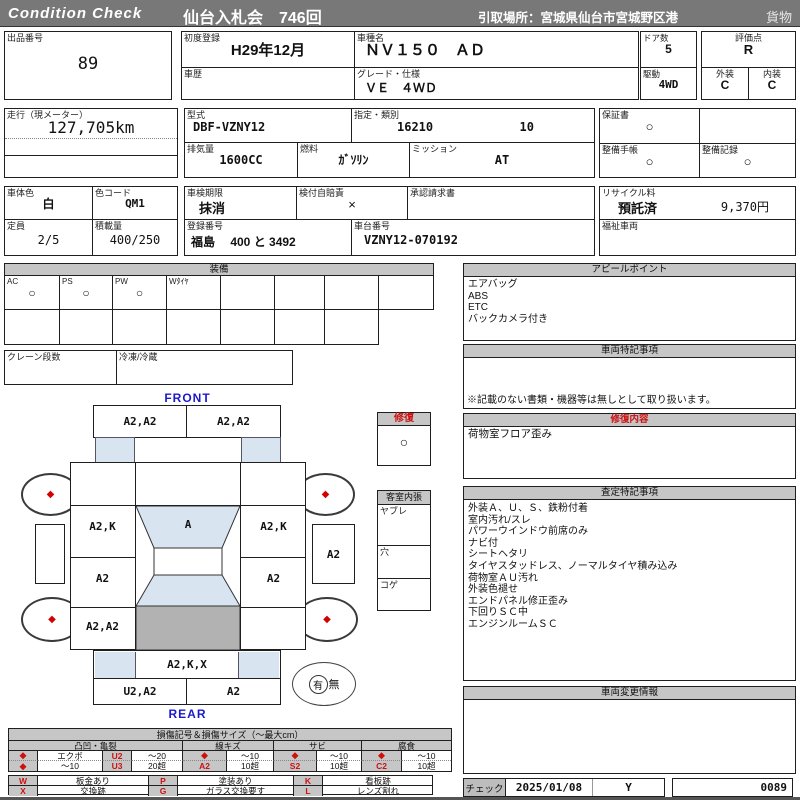 Image resolution: width=800 pixels, height=800 pixels. I want to click on side-sill-left, so click(50, 554).